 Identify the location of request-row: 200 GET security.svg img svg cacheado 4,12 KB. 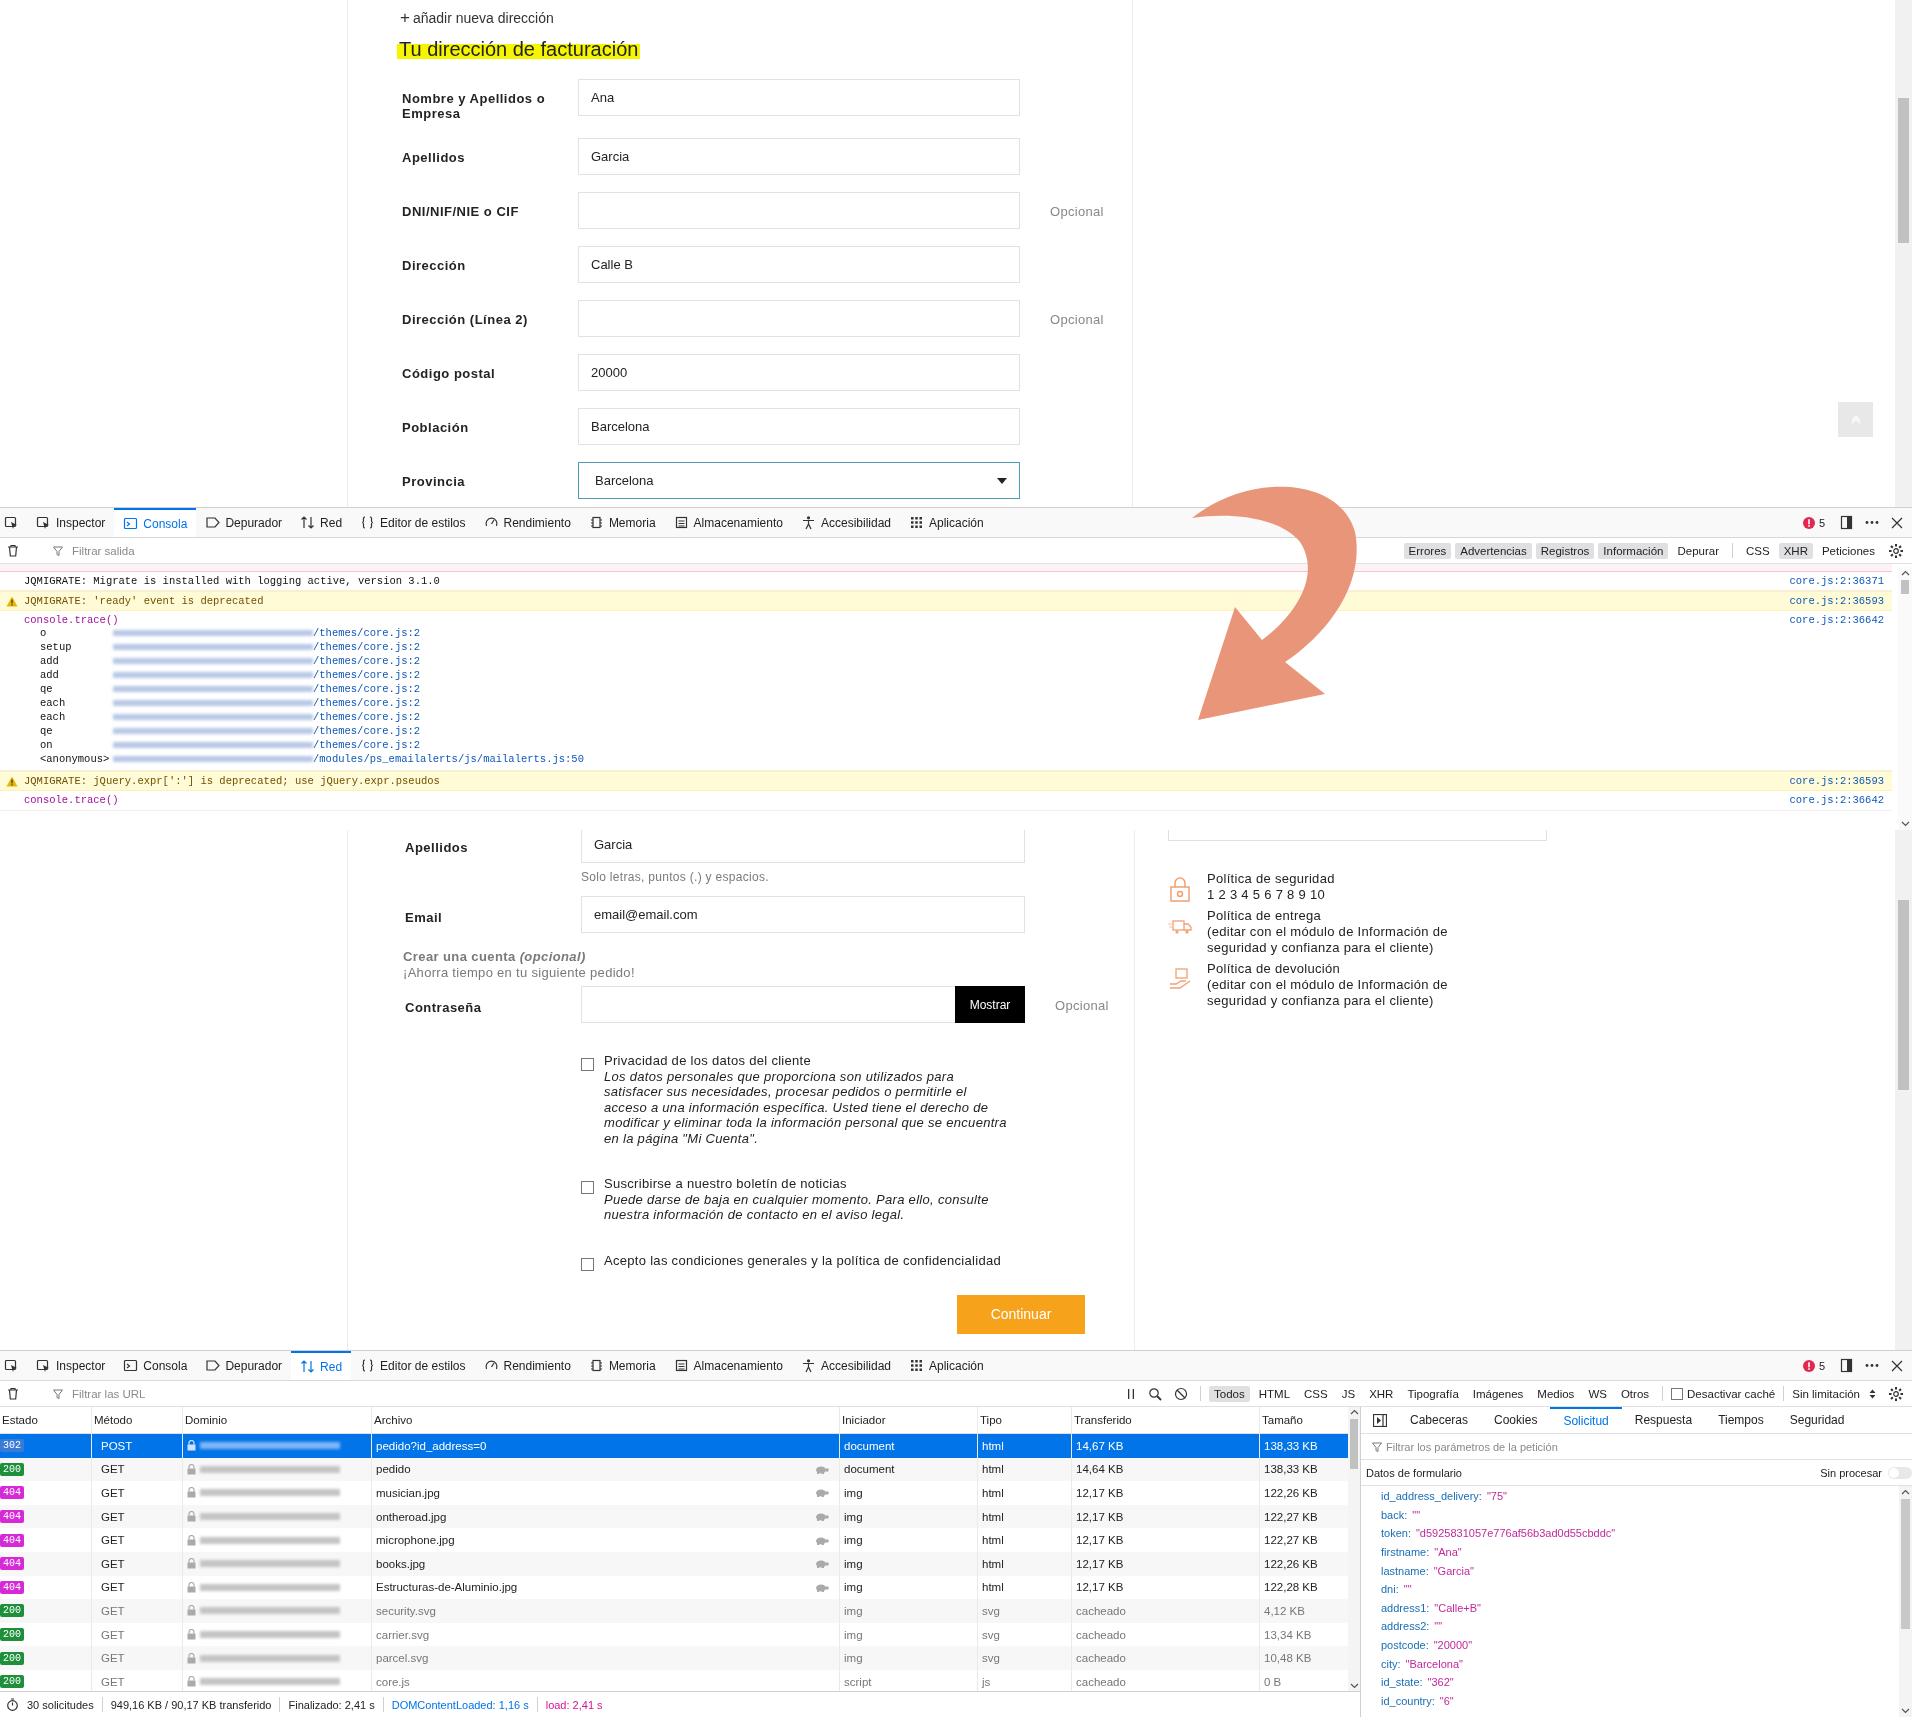
(674, 1611).